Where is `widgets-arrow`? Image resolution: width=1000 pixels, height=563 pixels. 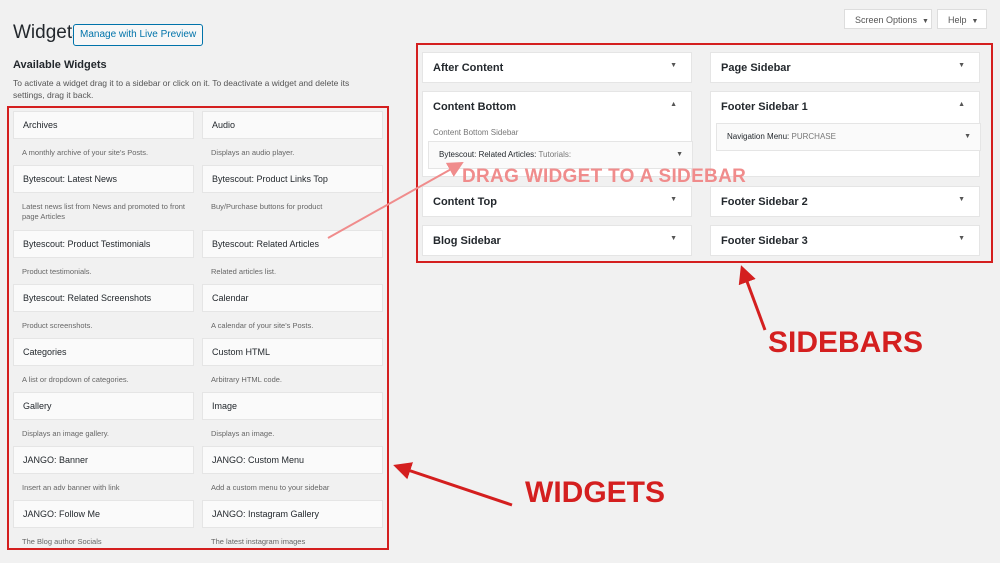
widgets-arrow is located at coordinates (453, 484).